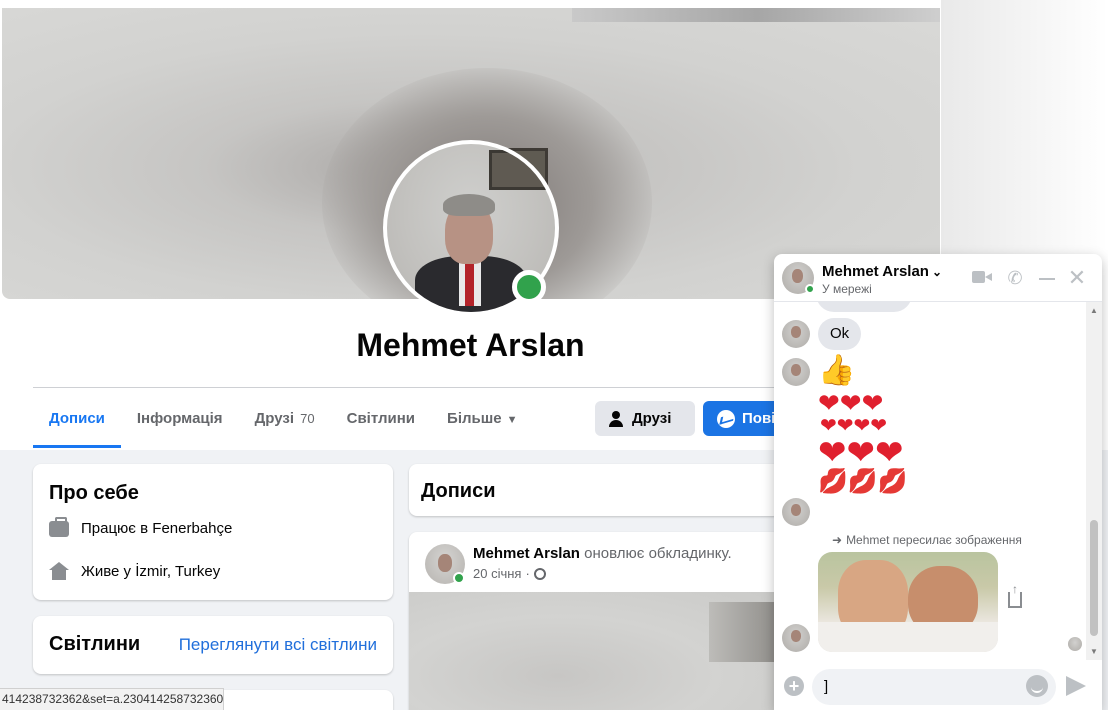 This screenshot has width=1108, height=710. What do you see at coordinates (1094, 310) in the screenshot?
I see `scroll-up-icon: ▲` at bounding box center [1094, 310].